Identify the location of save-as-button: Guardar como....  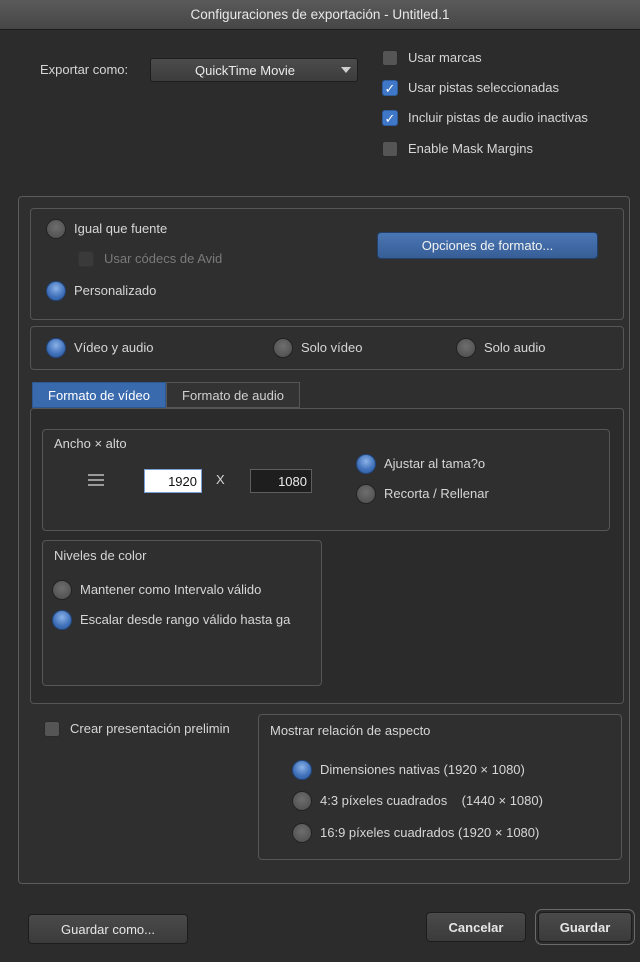
(108, 929).